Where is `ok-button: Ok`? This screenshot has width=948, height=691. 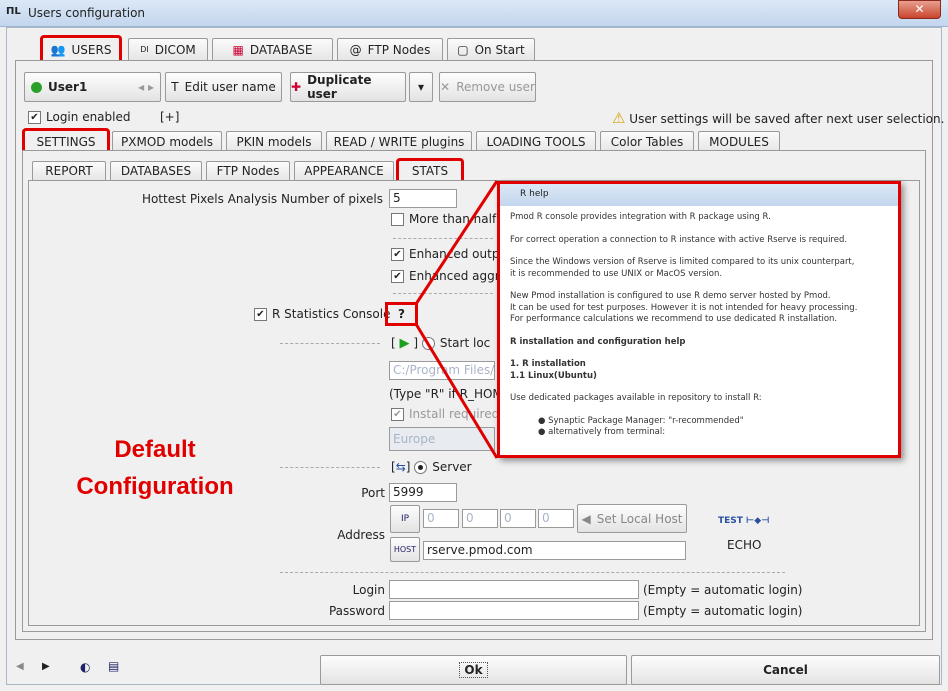
ok-button: Ok is located at coordinates (473, 670).